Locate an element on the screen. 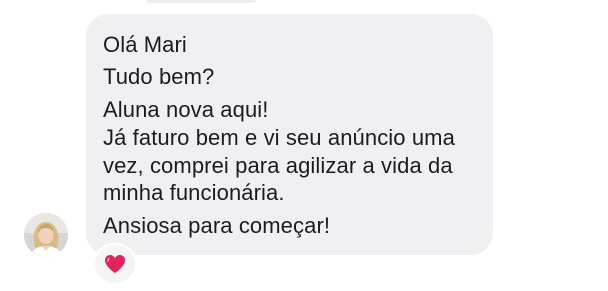 Image resolution: width=608 pixels, height=291 pixels. message-line: Aluna nova aqui! is located at coordinates (186, 109).